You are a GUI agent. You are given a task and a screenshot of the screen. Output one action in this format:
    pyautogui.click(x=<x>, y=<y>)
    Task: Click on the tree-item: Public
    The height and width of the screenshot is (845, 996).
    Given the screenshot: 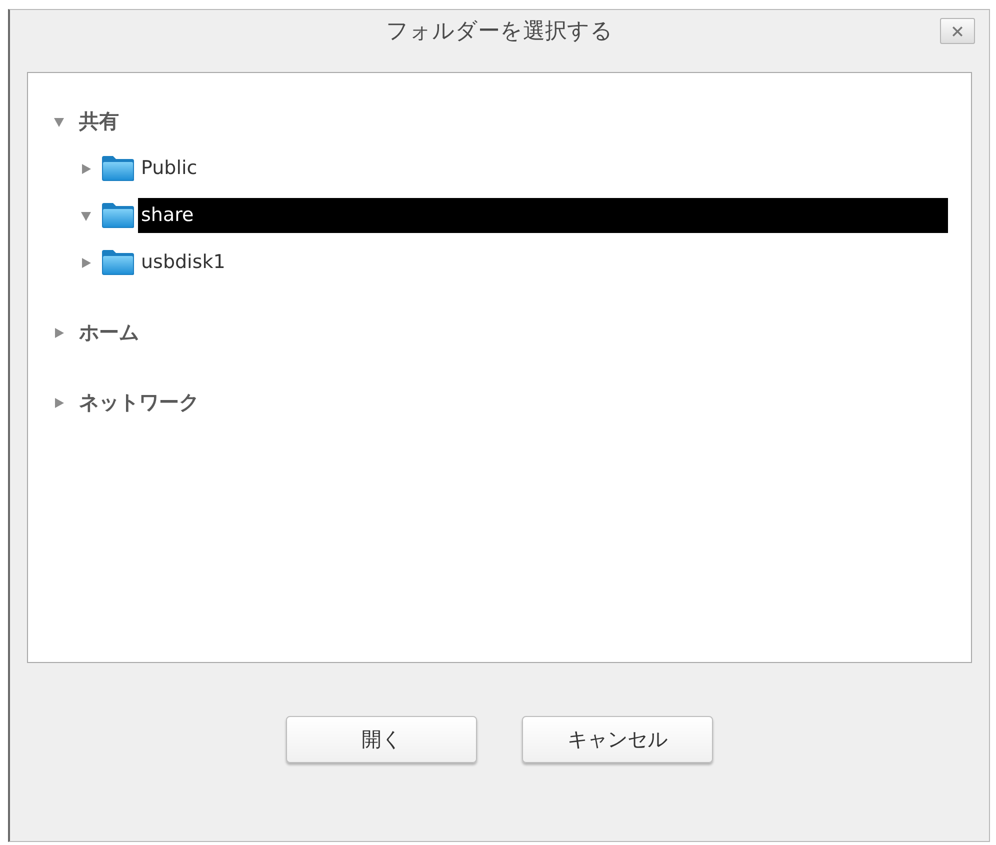 What is the action you would take?
    pyautogui.click(x=169, y=168)
    